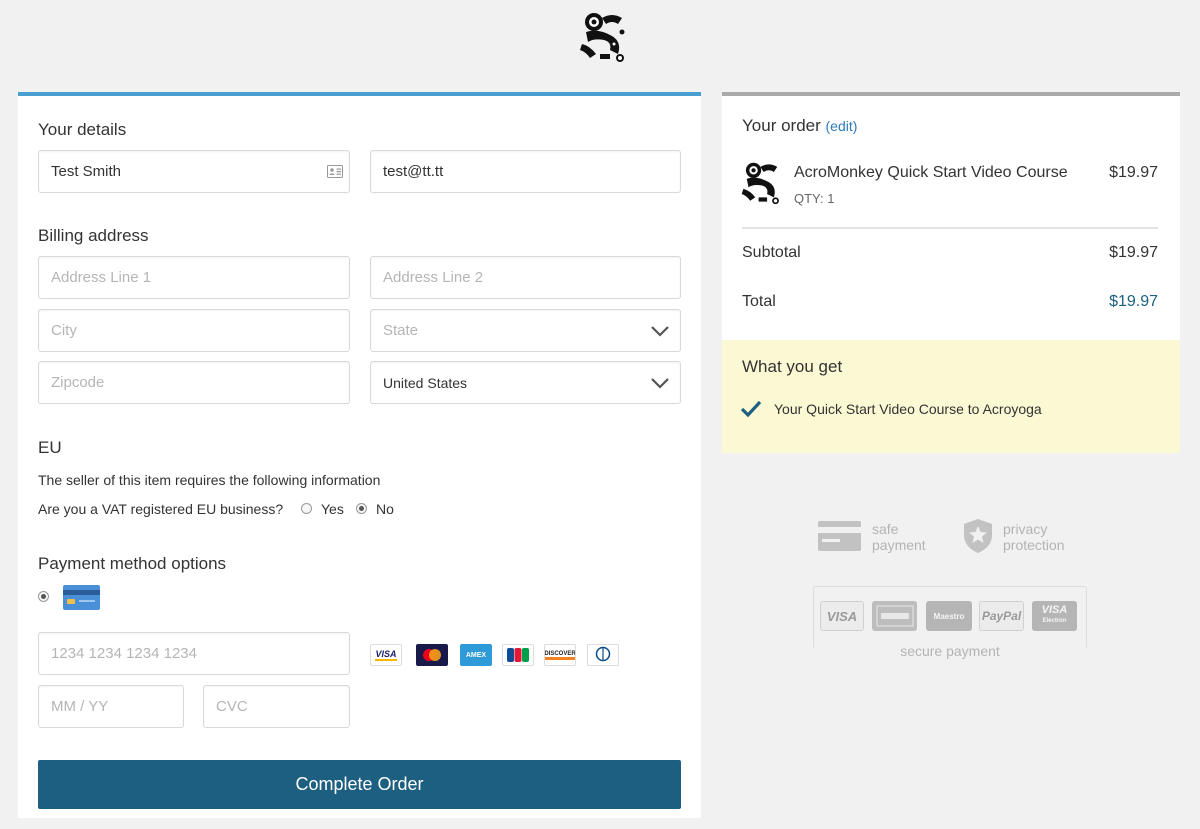 Image resolution: width=1200 pixels, height=829 pixels. I want to click on address1-field-wrapper, so click(194, 277).